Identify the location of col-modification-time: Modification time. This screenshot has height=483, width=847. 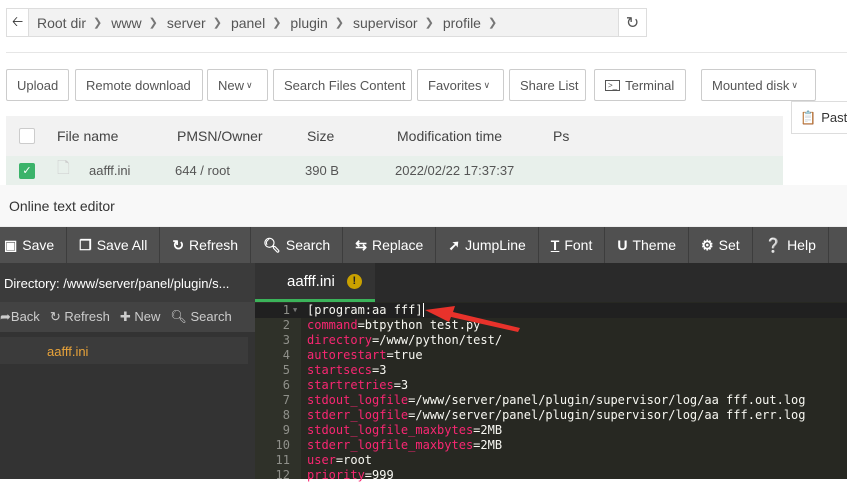
(475, 136).